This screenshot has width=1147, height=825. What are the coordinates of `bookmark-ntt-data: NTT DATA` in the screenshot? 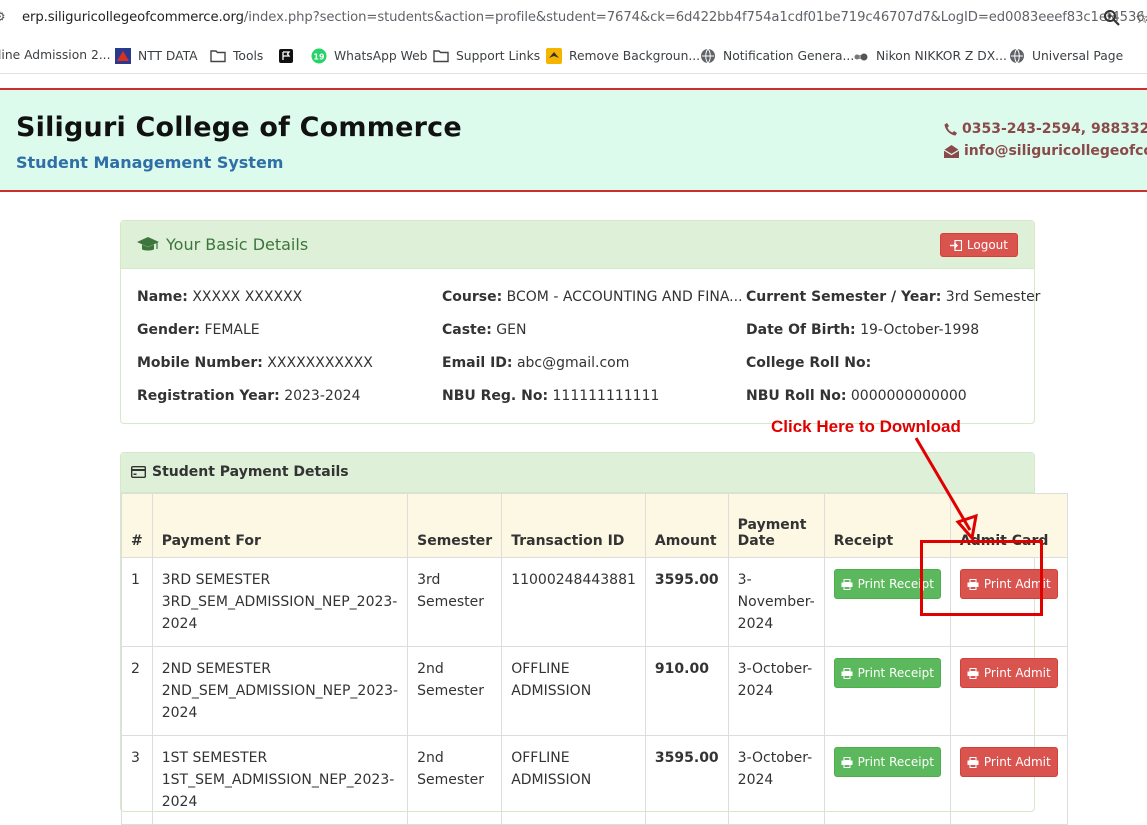 It's located at (156, 56).